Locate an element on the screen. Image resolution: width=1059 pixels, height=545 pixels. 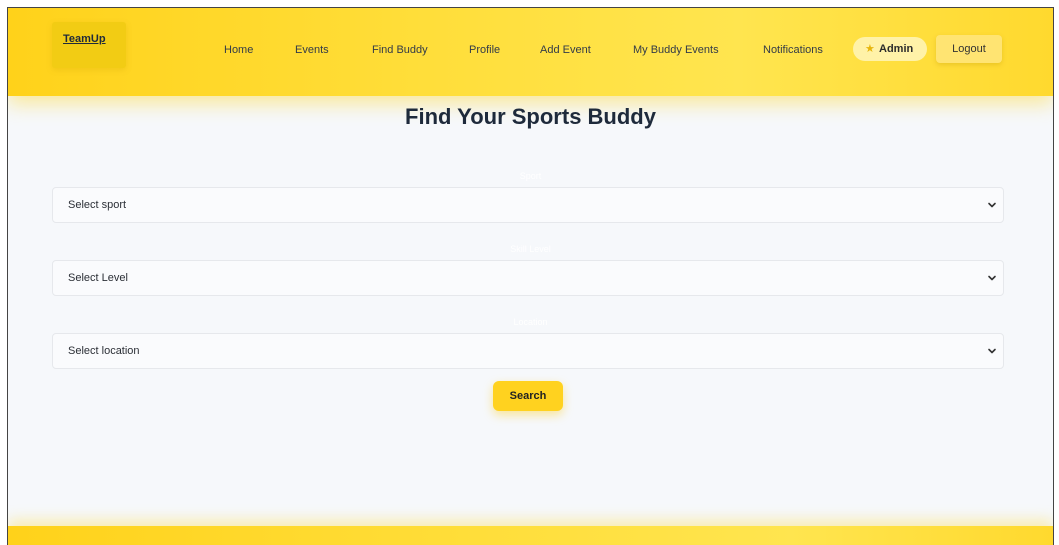
logout-button: Logout is located at coordinates (969, 49).